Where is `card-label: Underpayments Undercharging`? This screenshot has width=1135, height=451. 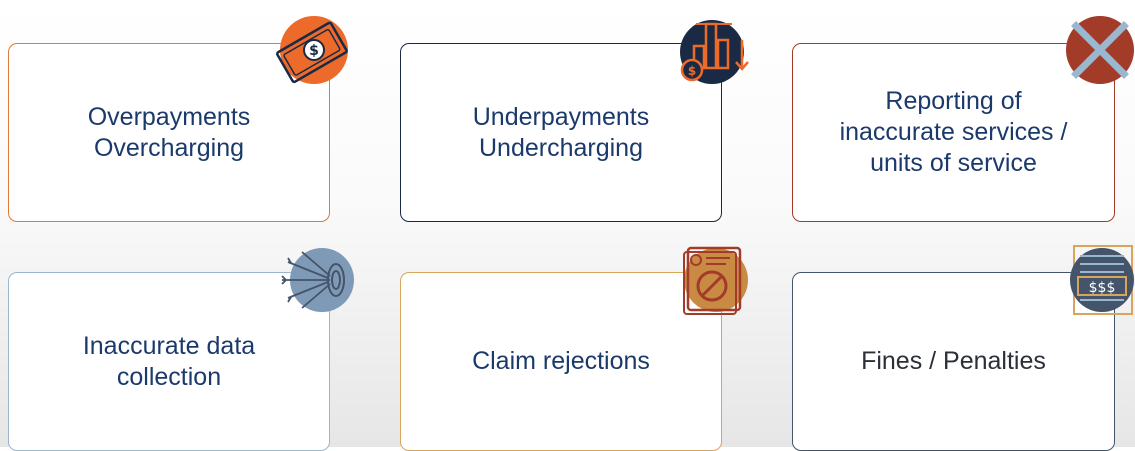
card-label: Underpayments Undercharging is located at coordinates (561, 132).